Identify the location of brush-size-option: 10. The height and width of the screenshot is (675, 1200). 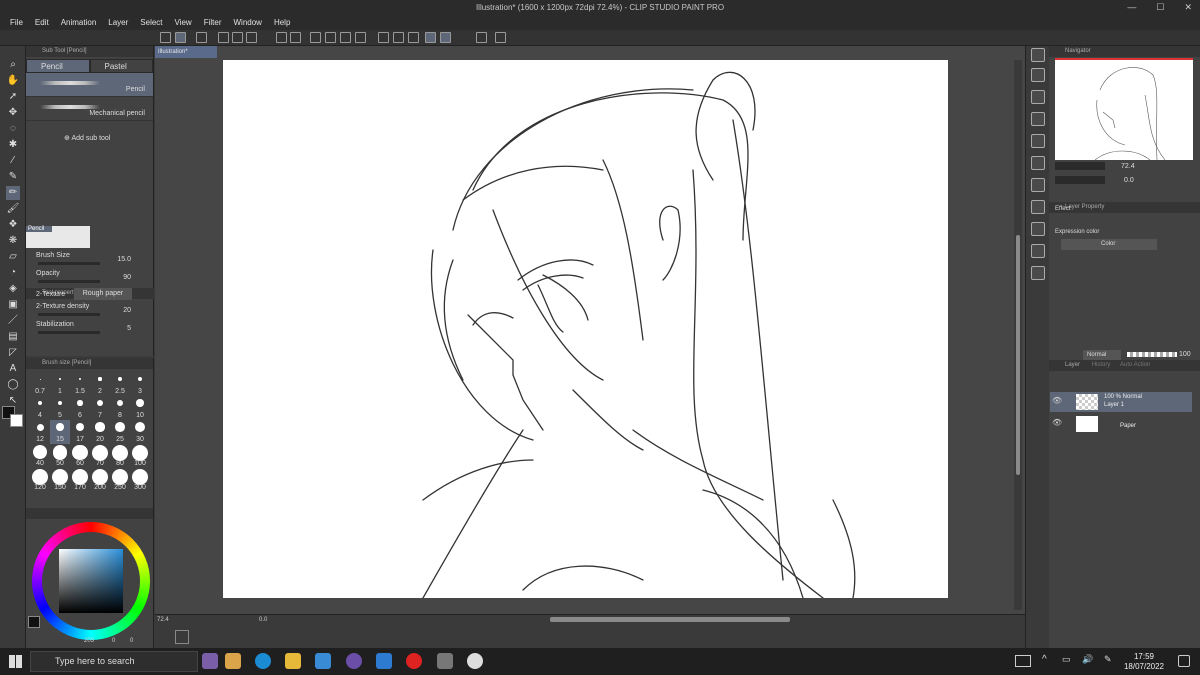
(140, 408).